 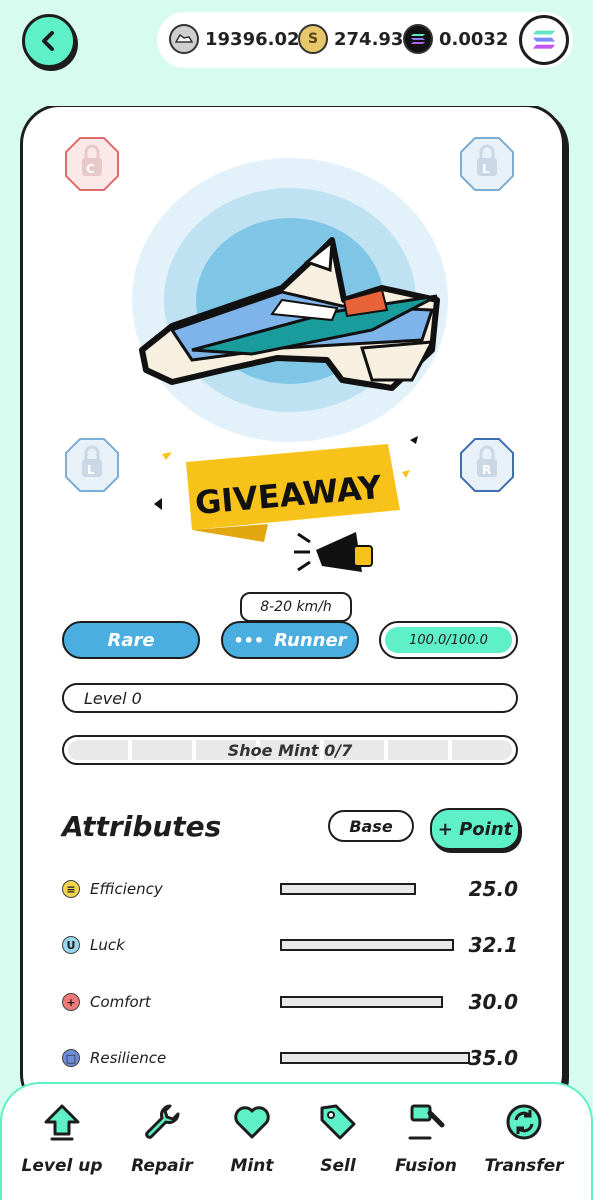 What do you see at coordinates (71, 1058) in the screenshot?
I see `resilience-icon: □` at bounding box center [71, 1058].